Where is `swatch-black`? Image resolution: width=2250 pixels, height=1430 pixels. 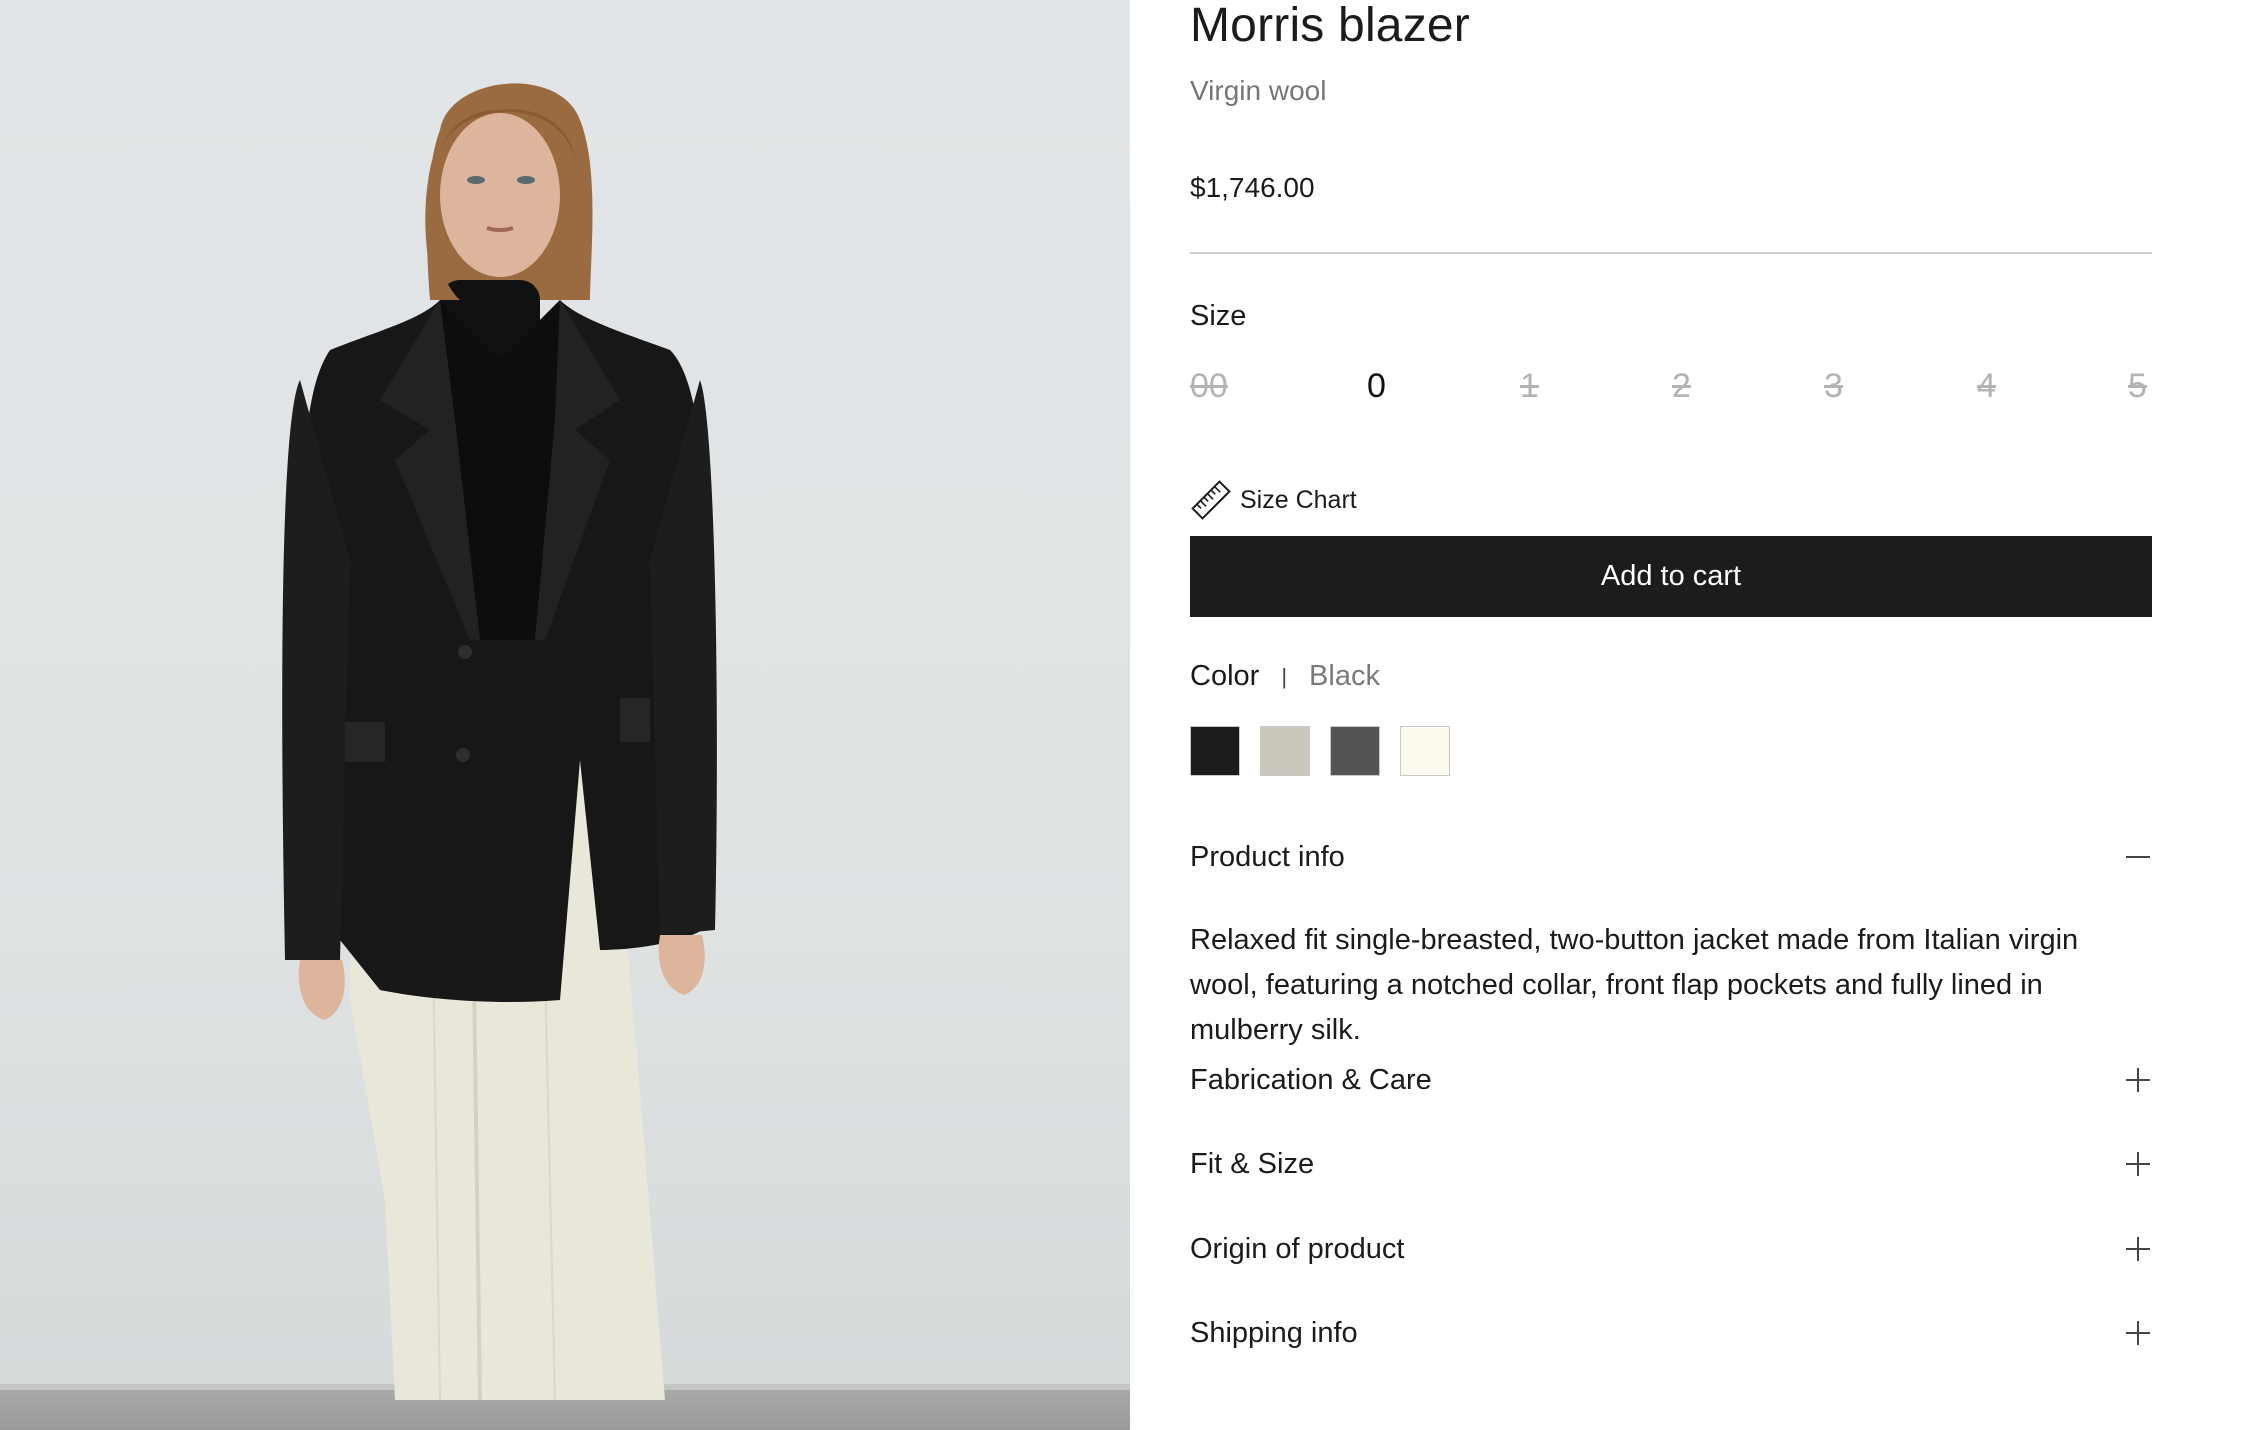
swatch-black is located at coordinates (1215, 751).